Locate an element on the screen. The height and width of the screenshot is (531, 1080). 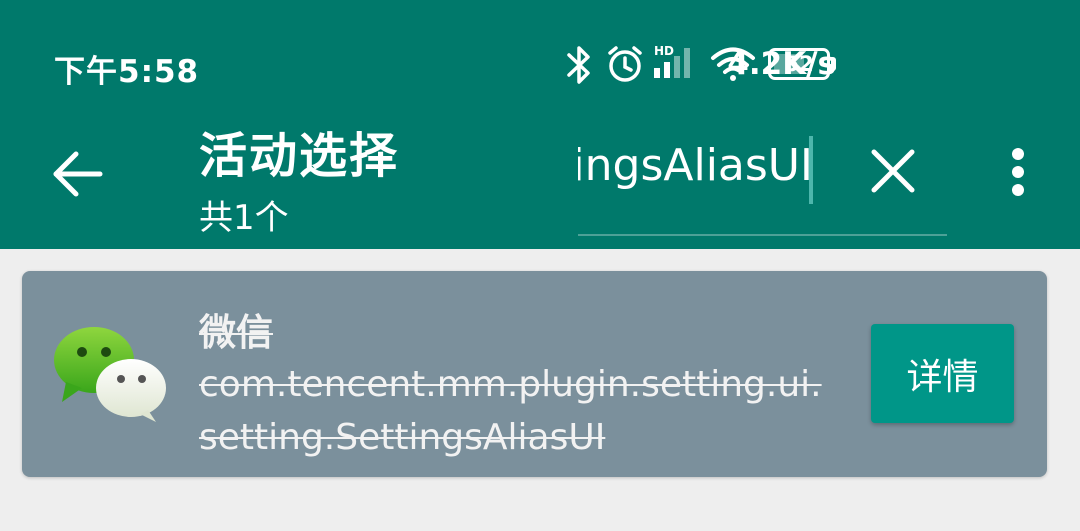
details-button: 详情 is located at coordinates (942, 373).